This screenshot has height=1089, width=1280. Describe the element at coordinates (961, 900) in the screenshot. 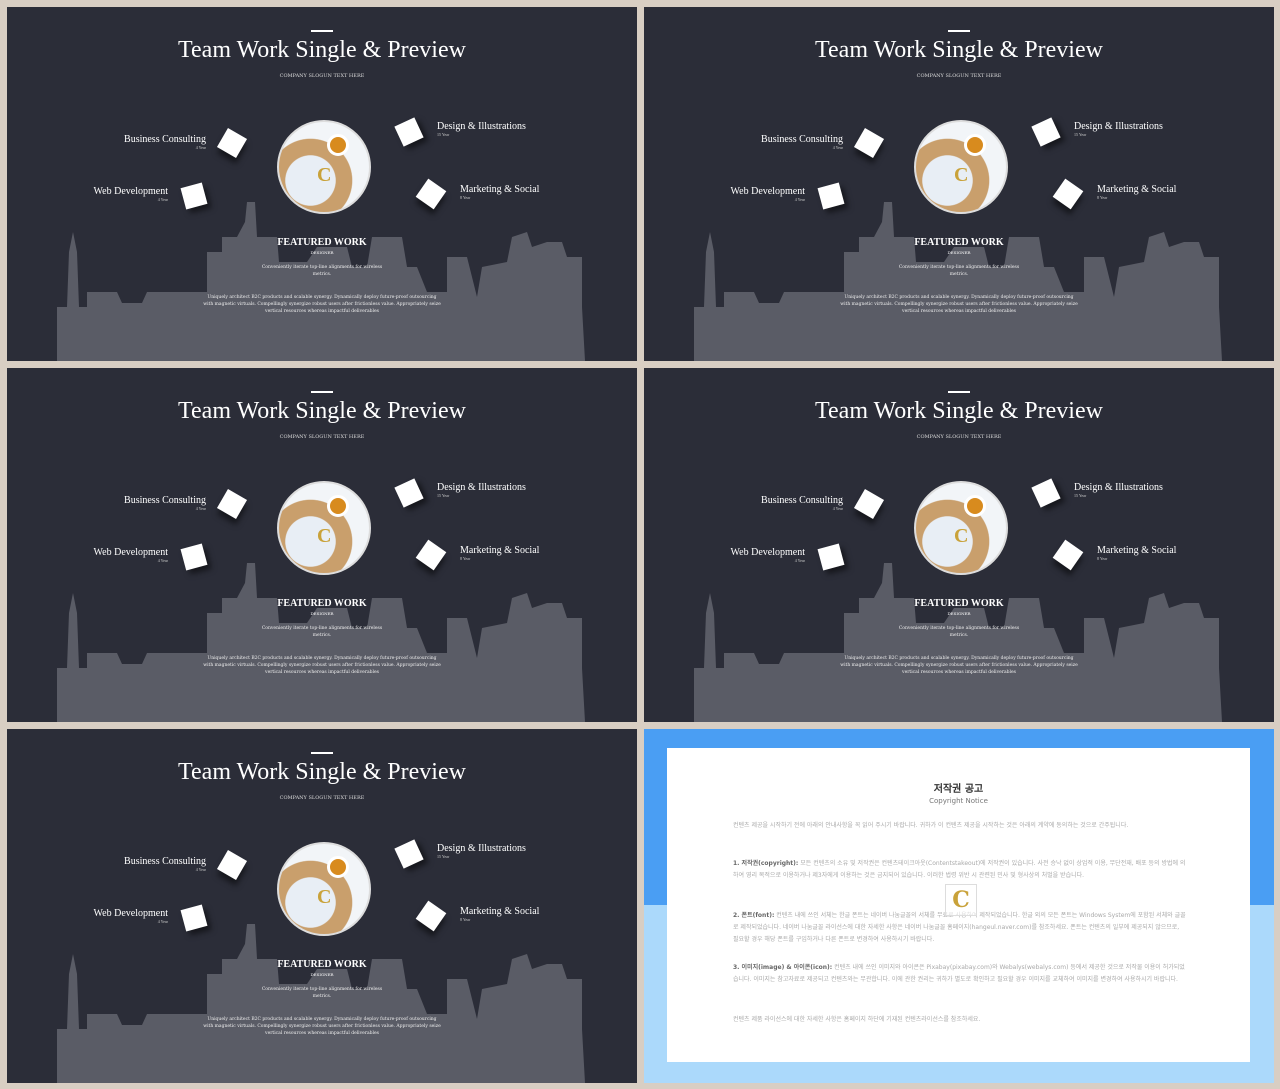

I see `watermark-logo: C` at that location.